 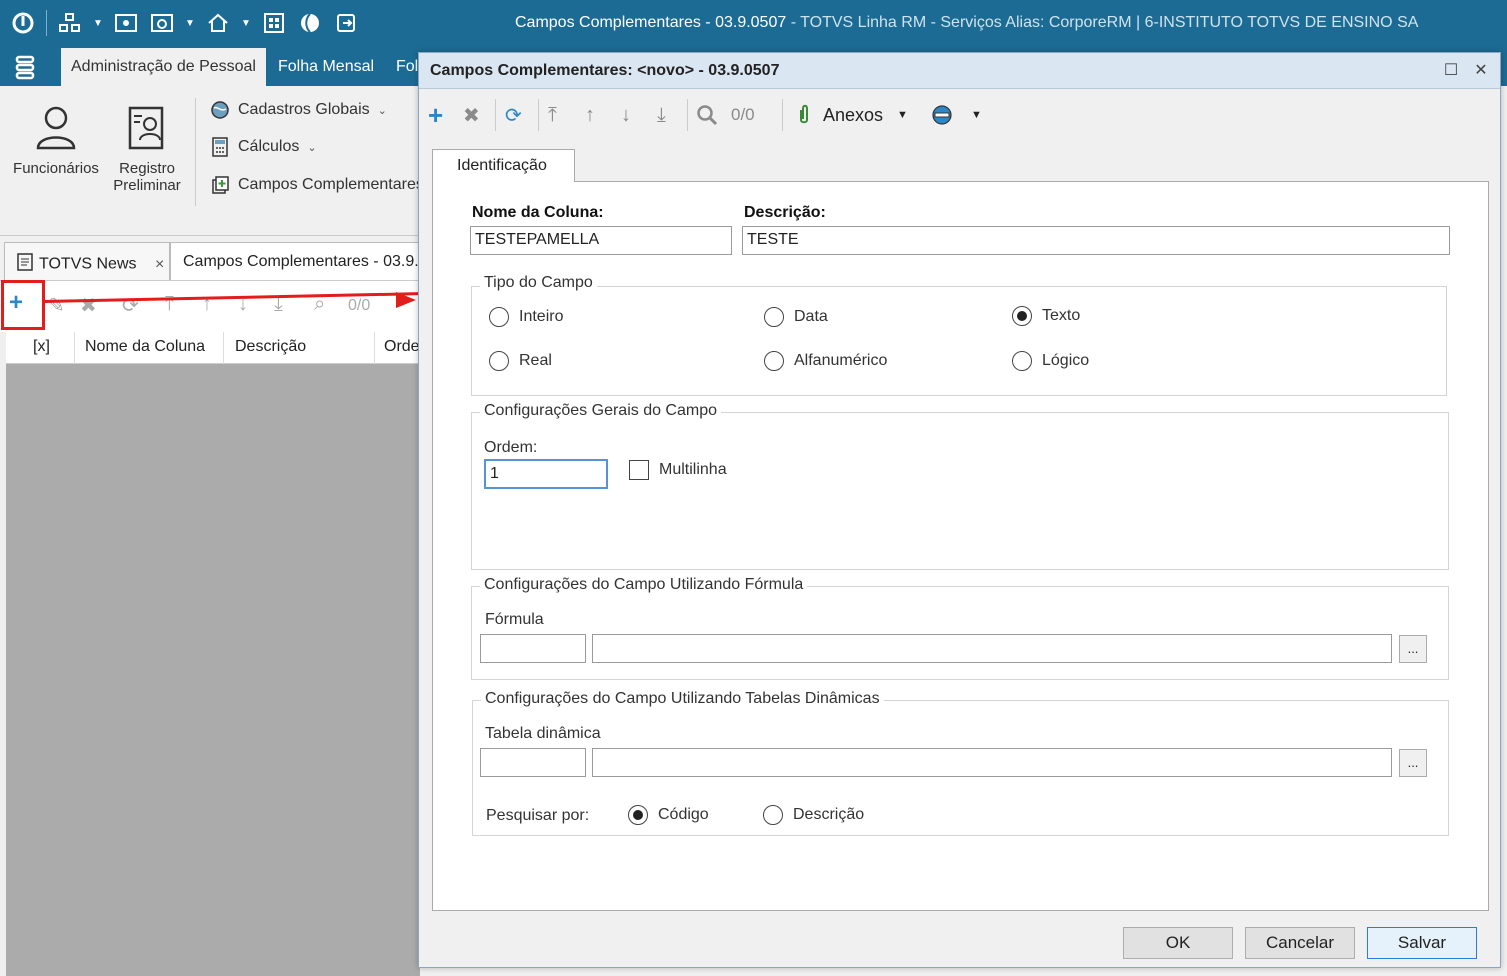 I want to click on tabela-dinamica-description-input, so click(x=992, y=762).